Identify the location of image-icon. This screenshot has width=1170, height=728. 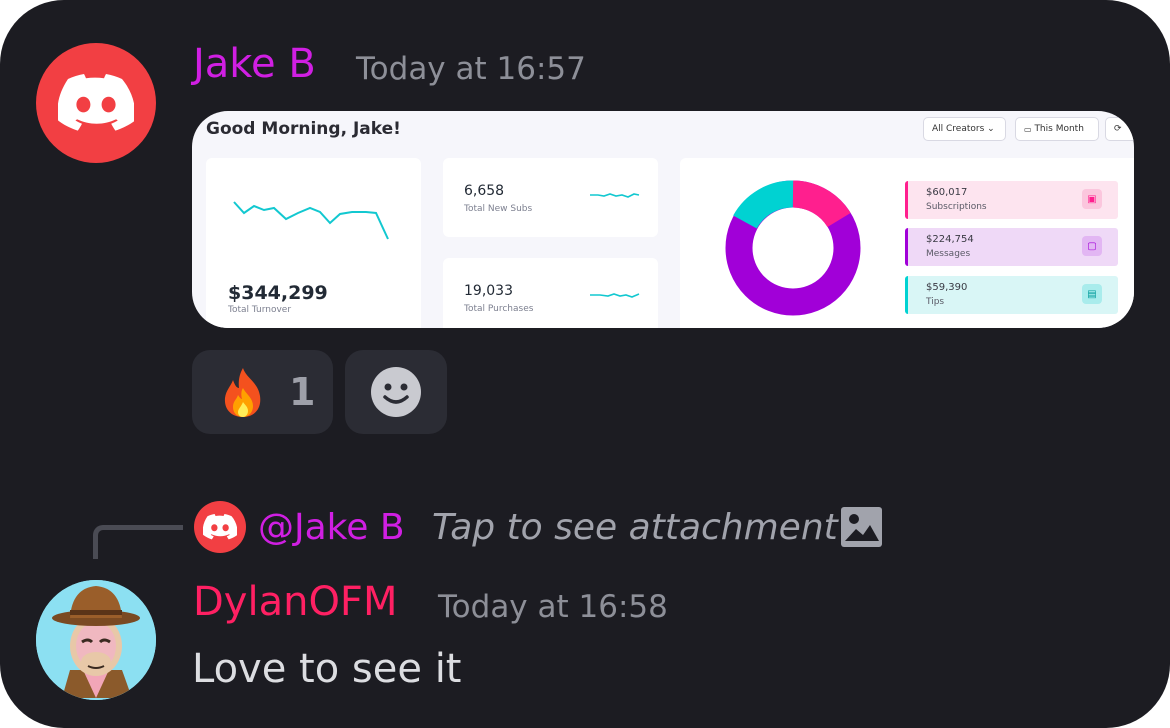
(861, 527).